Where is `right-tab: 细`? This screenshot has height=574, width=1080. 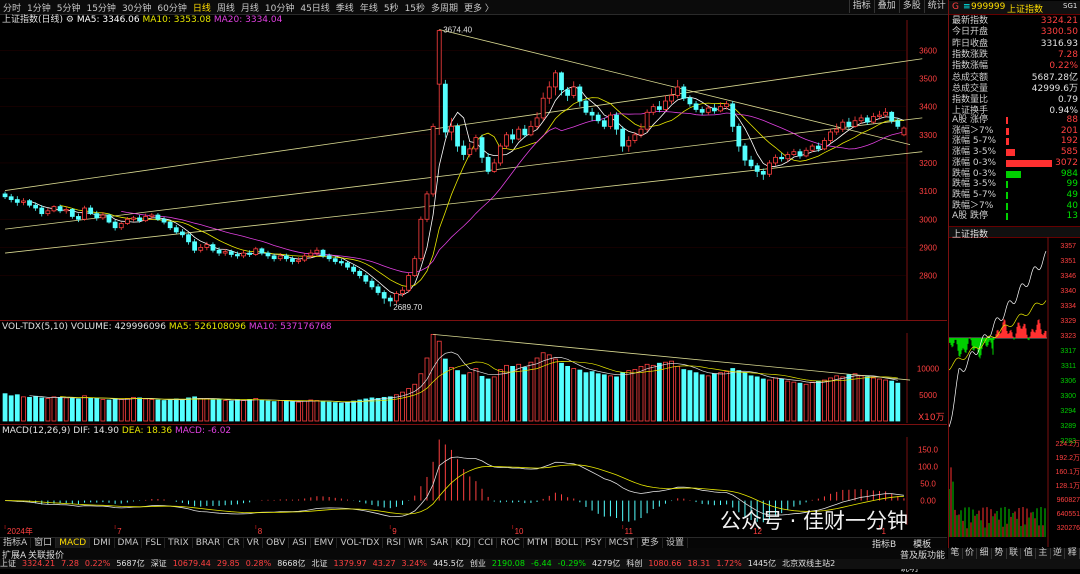 right-tab: 细 is located at coordinates (985, 553).